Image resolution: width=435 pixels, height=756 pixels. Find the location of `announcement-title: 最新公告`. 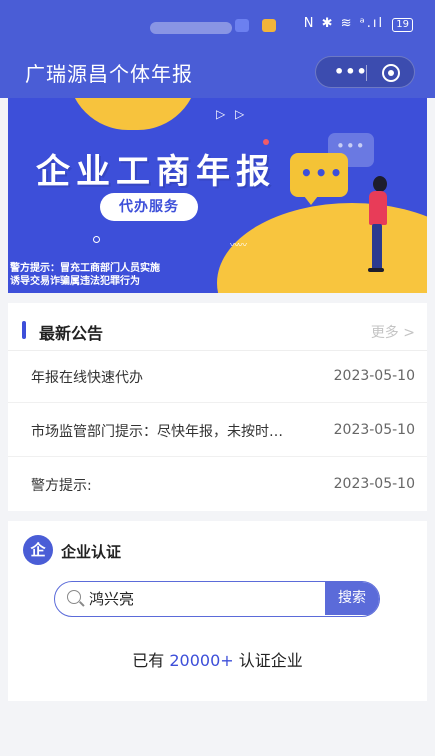

announcement-title: 最新公告 is located at coordinates (71, 333).